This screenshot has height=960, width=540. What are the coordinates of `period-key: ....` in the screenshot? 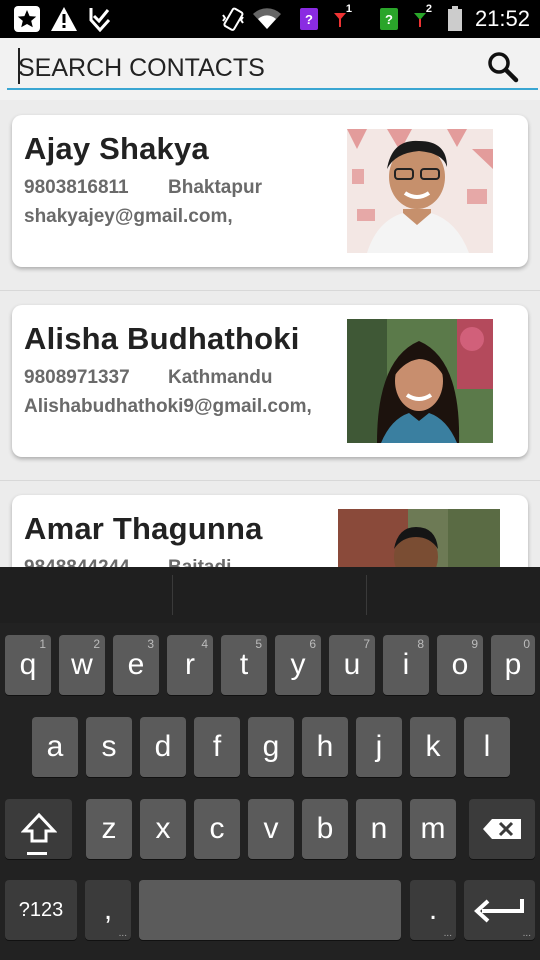 It's located at (433, 910).